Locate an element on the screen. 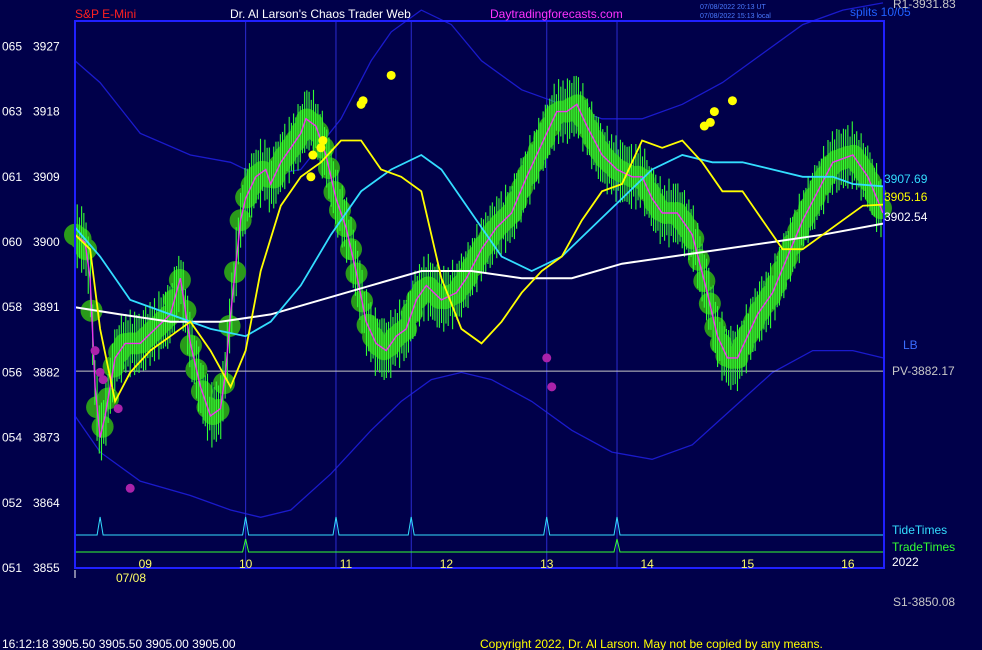 This screenshot has height=650, width=982. value-label: 3902.54 is located at coordinates (906, 217).